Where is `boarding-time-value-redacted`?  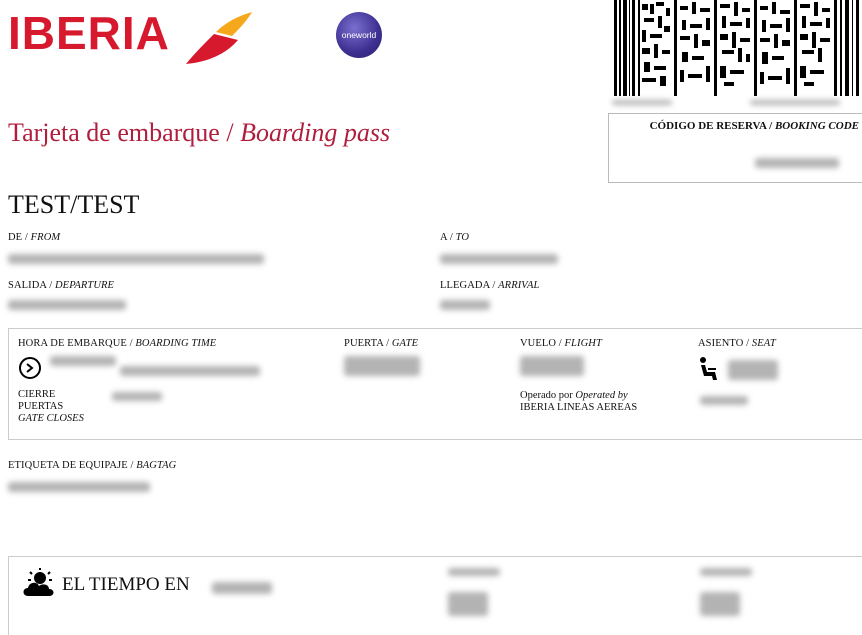 boarding-time-value-redacted is located at coordinates (83, 361).